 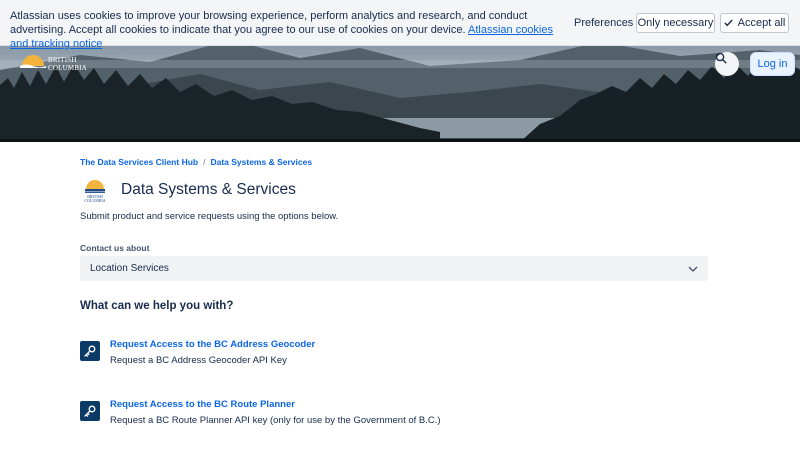 I want to click on bc-logo-text: BRITISH COLUMBIA, so click(x=67, y=64).